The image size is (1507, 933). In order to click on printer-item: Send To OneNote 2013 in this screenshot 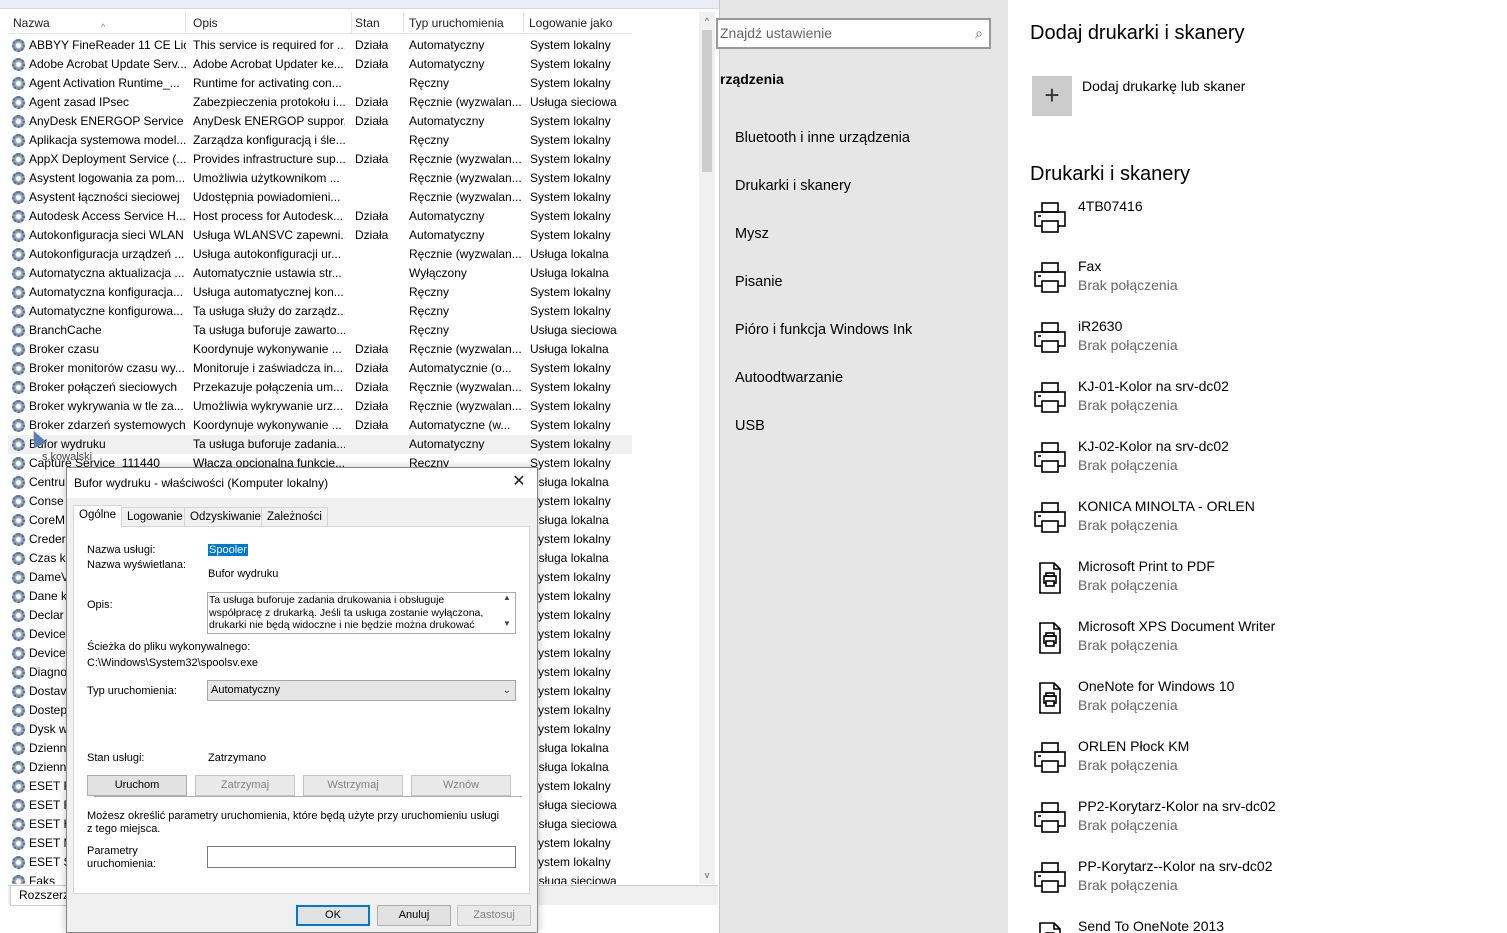, I will do `click(1262, 925)`.